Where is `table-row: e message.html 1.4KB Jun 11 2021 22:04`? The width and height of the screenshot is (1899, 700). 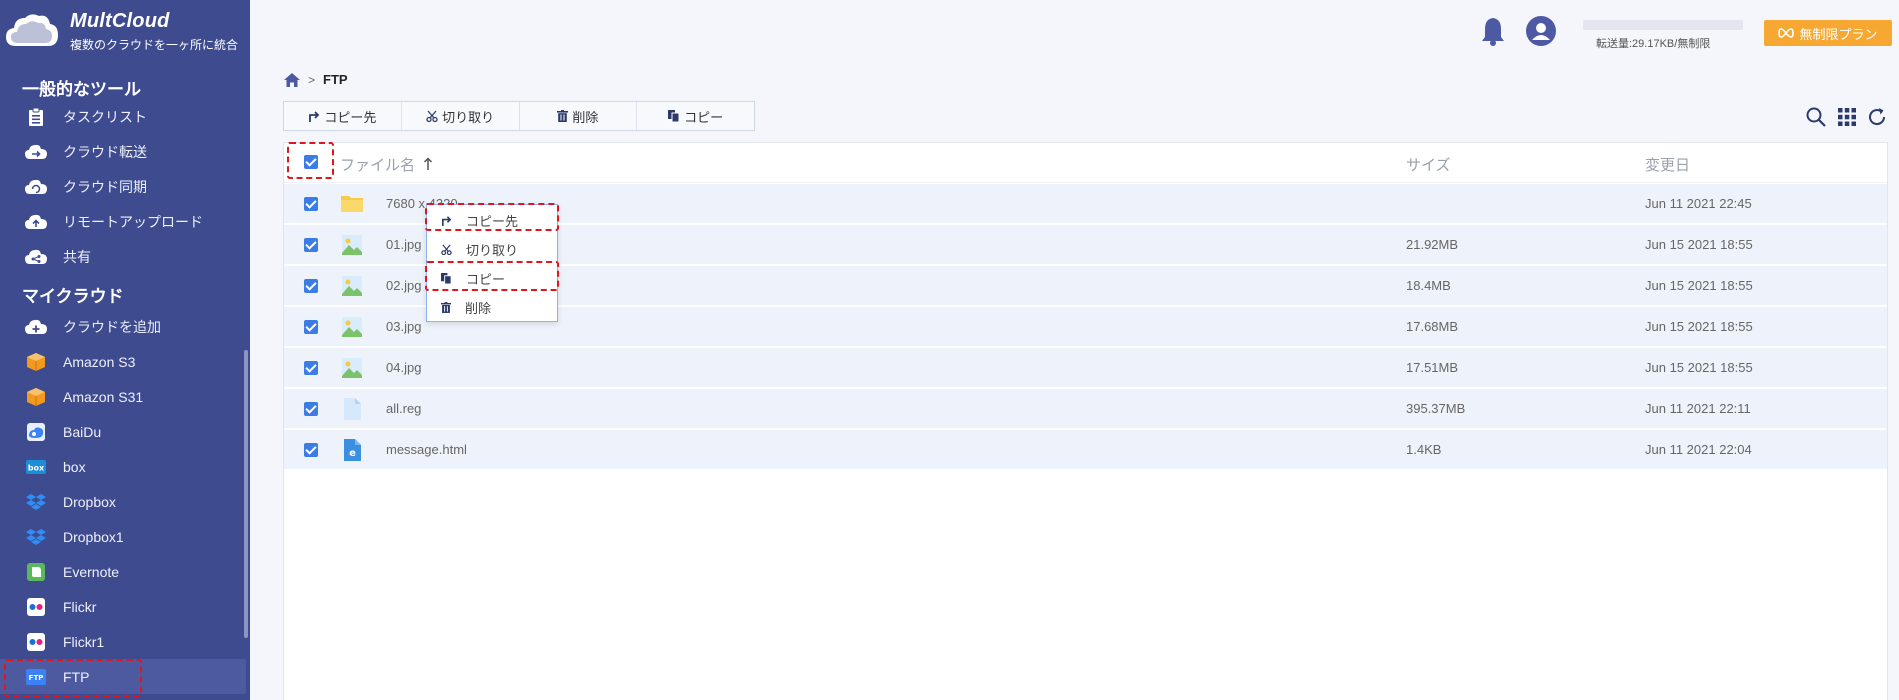 table-row: e message.html 1.4KB Jun 11 2021 22:04 is located at coordinates (1085, 450).